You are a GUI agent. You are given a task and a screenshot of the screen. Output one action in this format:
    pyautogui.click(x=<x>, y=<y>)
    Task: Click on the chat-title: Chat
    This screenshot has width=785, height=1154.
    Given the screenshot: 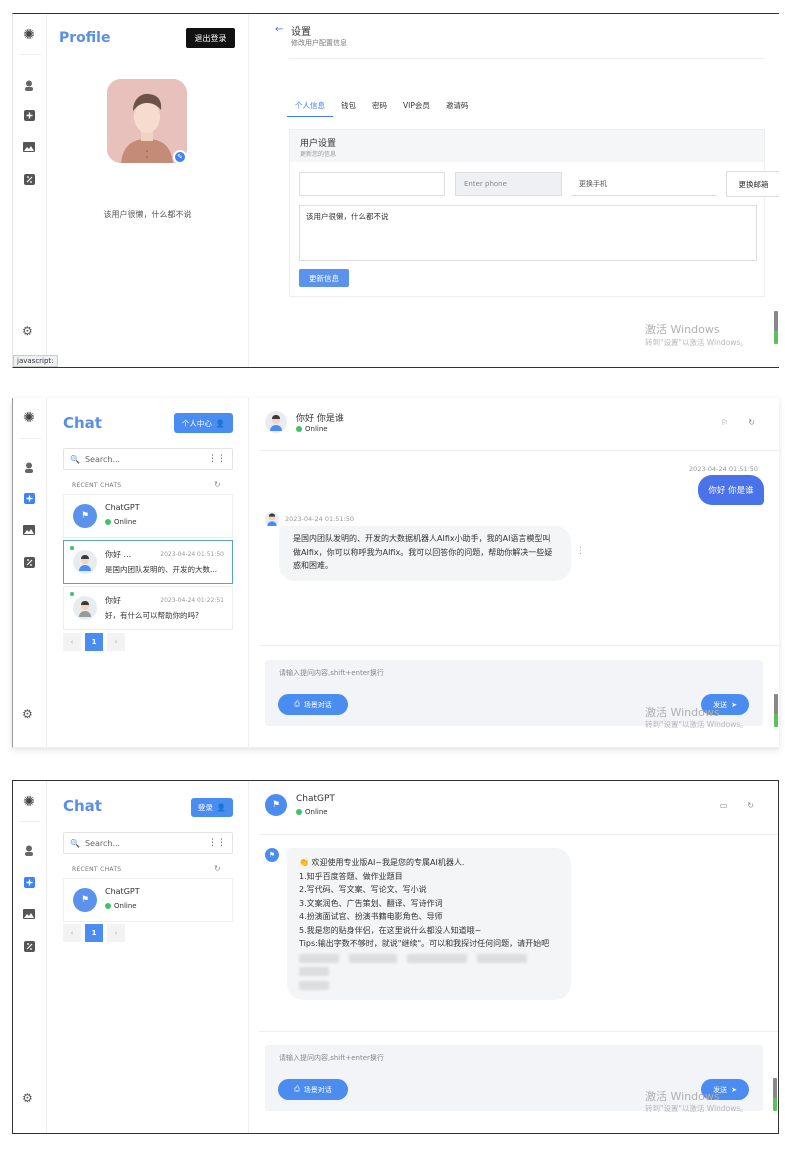 What is the action you would take?
    pyautogui.click(x=82, y=806)
    